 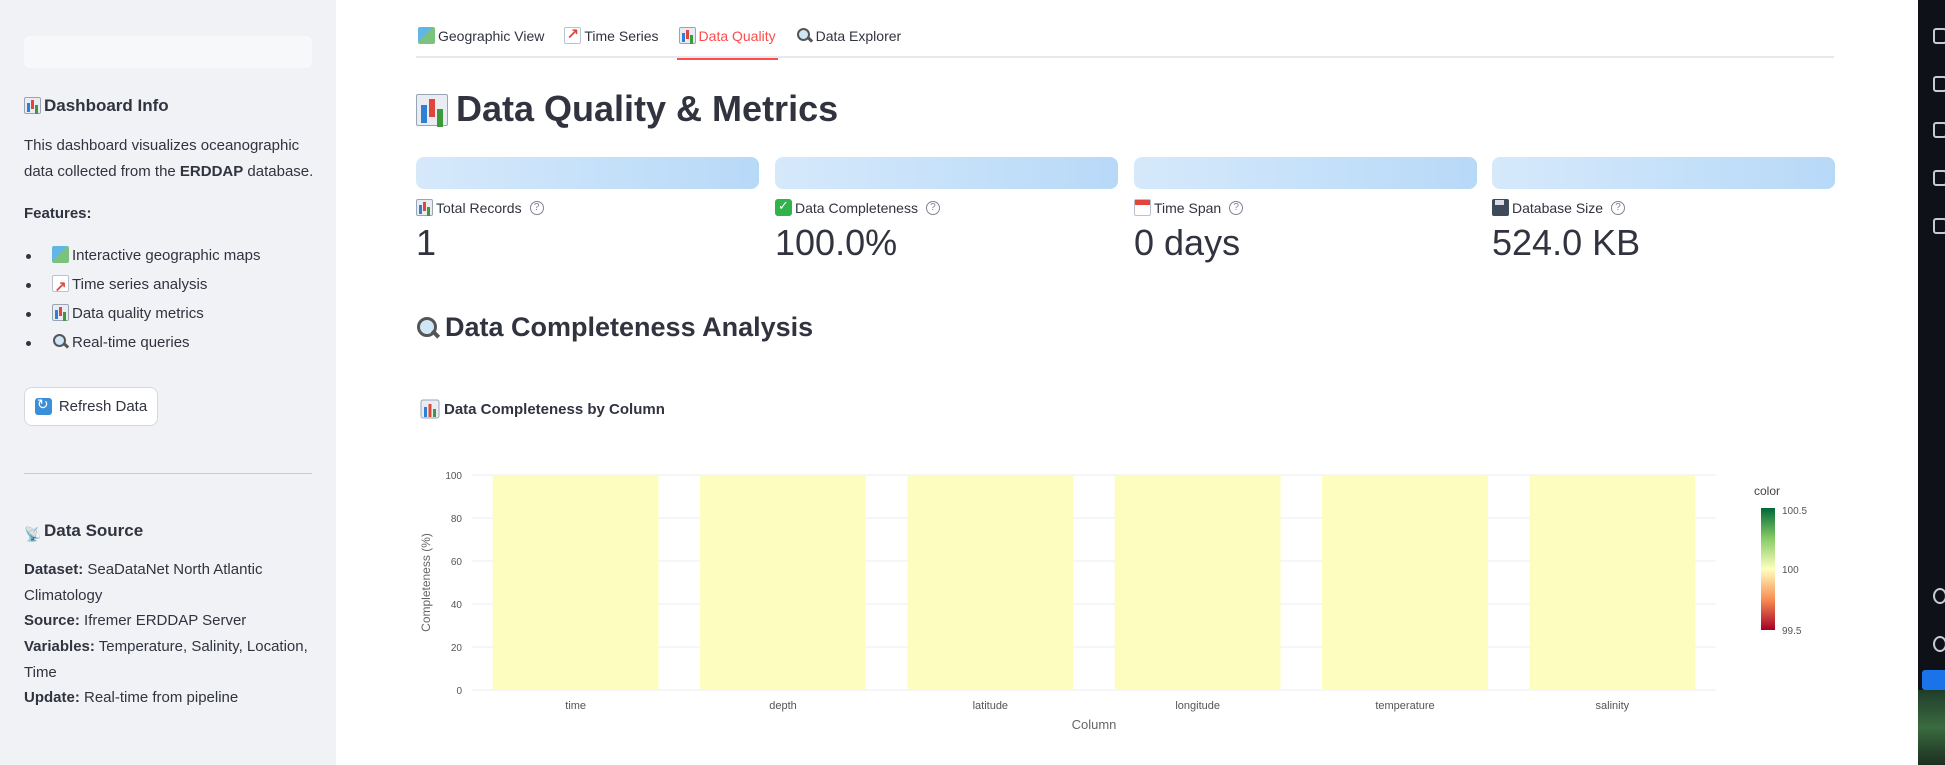 I want to click on settings-icon, so click(x=1939, y=644).